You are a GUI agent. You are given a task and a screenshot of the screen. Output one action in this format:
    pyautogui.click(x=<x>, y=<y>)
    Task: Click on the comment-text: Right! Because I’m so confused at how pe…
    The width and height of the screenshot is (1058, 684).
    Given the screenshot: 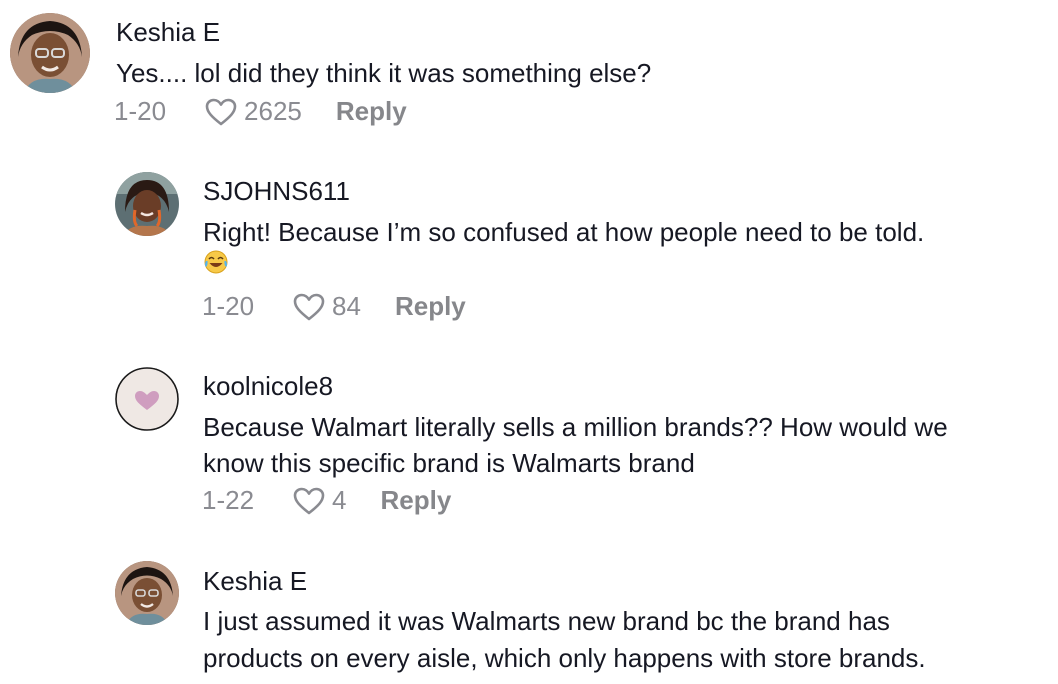 What is the action you would take?
    pyautogui.click(x=564, y=232)
    